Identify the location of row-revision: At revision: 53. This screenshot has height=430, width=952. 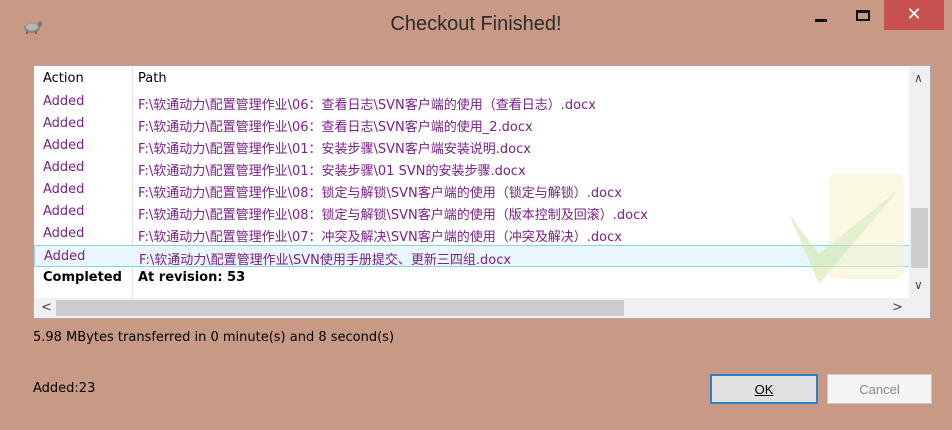
(192, 277).